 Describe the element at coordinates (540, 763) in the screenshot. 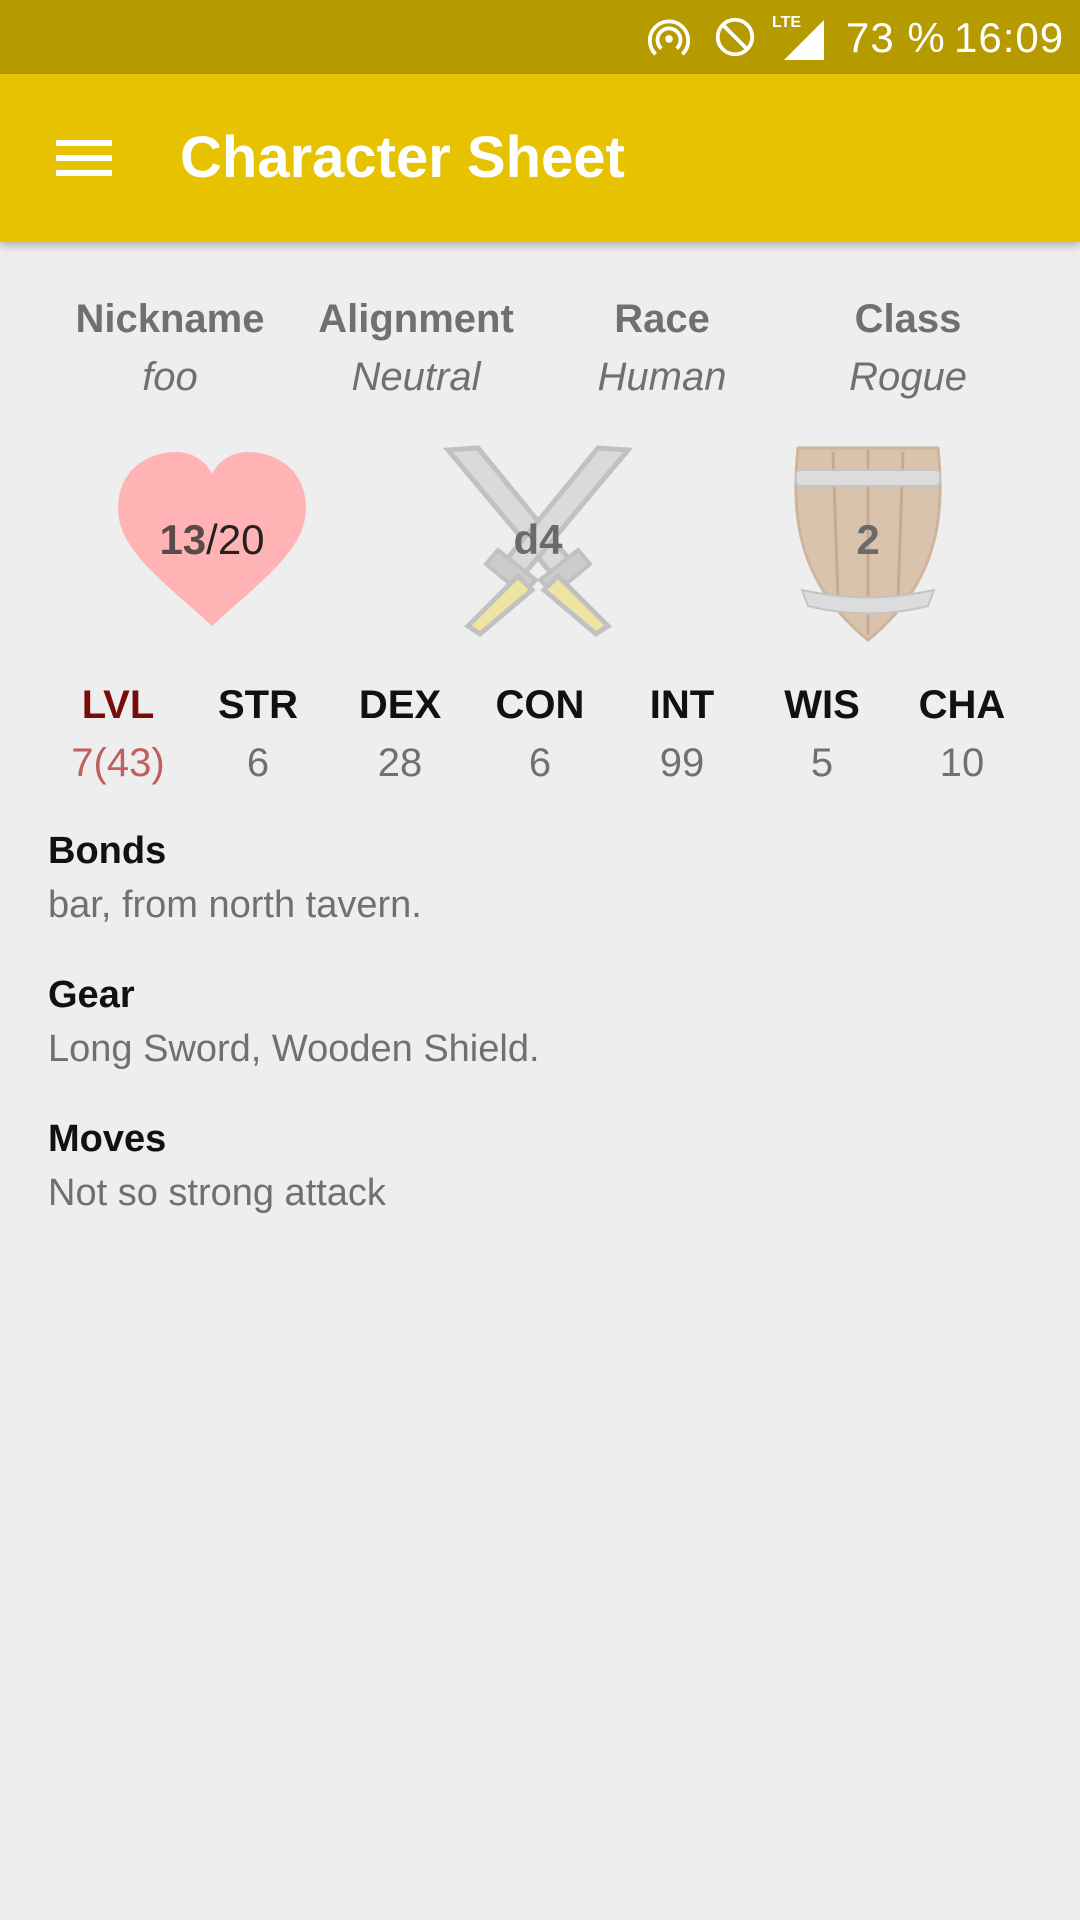

I see `stat-con-value: 6` at that location.